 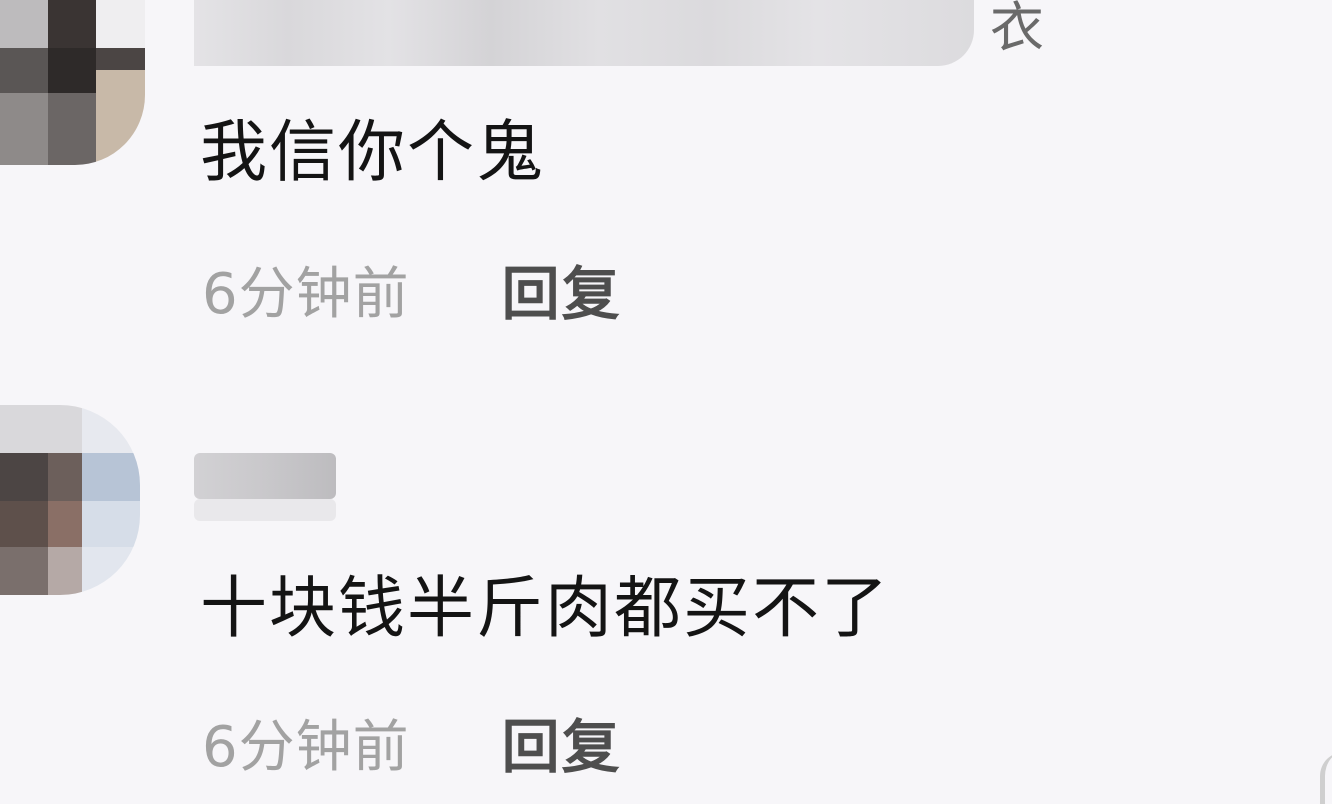 What do you see at coordinates (545, 608) in the screenshot?
I see `comment-text: 十块钱半斤肉都买不了` at bounding box center [545, 608].